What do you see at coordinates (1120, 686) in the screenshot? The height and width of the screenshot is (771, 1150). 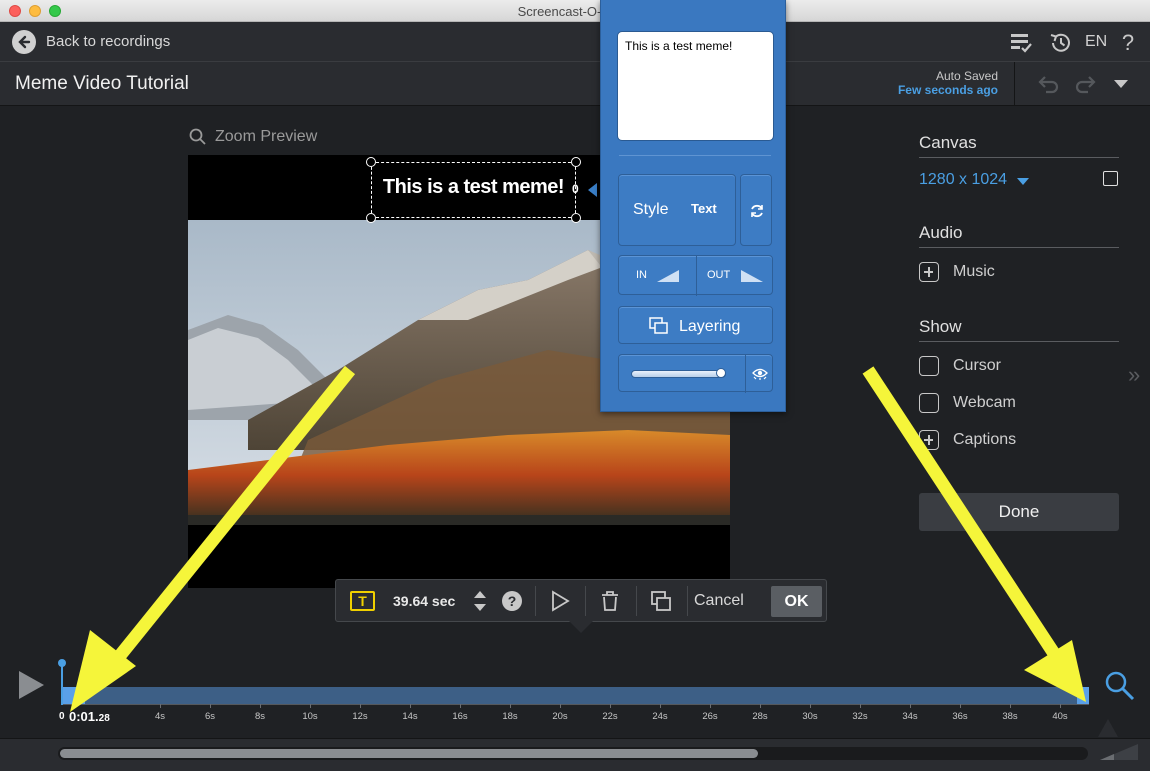 I see `timeline-zoom-search-icon` at bounding box center [1120, 686].